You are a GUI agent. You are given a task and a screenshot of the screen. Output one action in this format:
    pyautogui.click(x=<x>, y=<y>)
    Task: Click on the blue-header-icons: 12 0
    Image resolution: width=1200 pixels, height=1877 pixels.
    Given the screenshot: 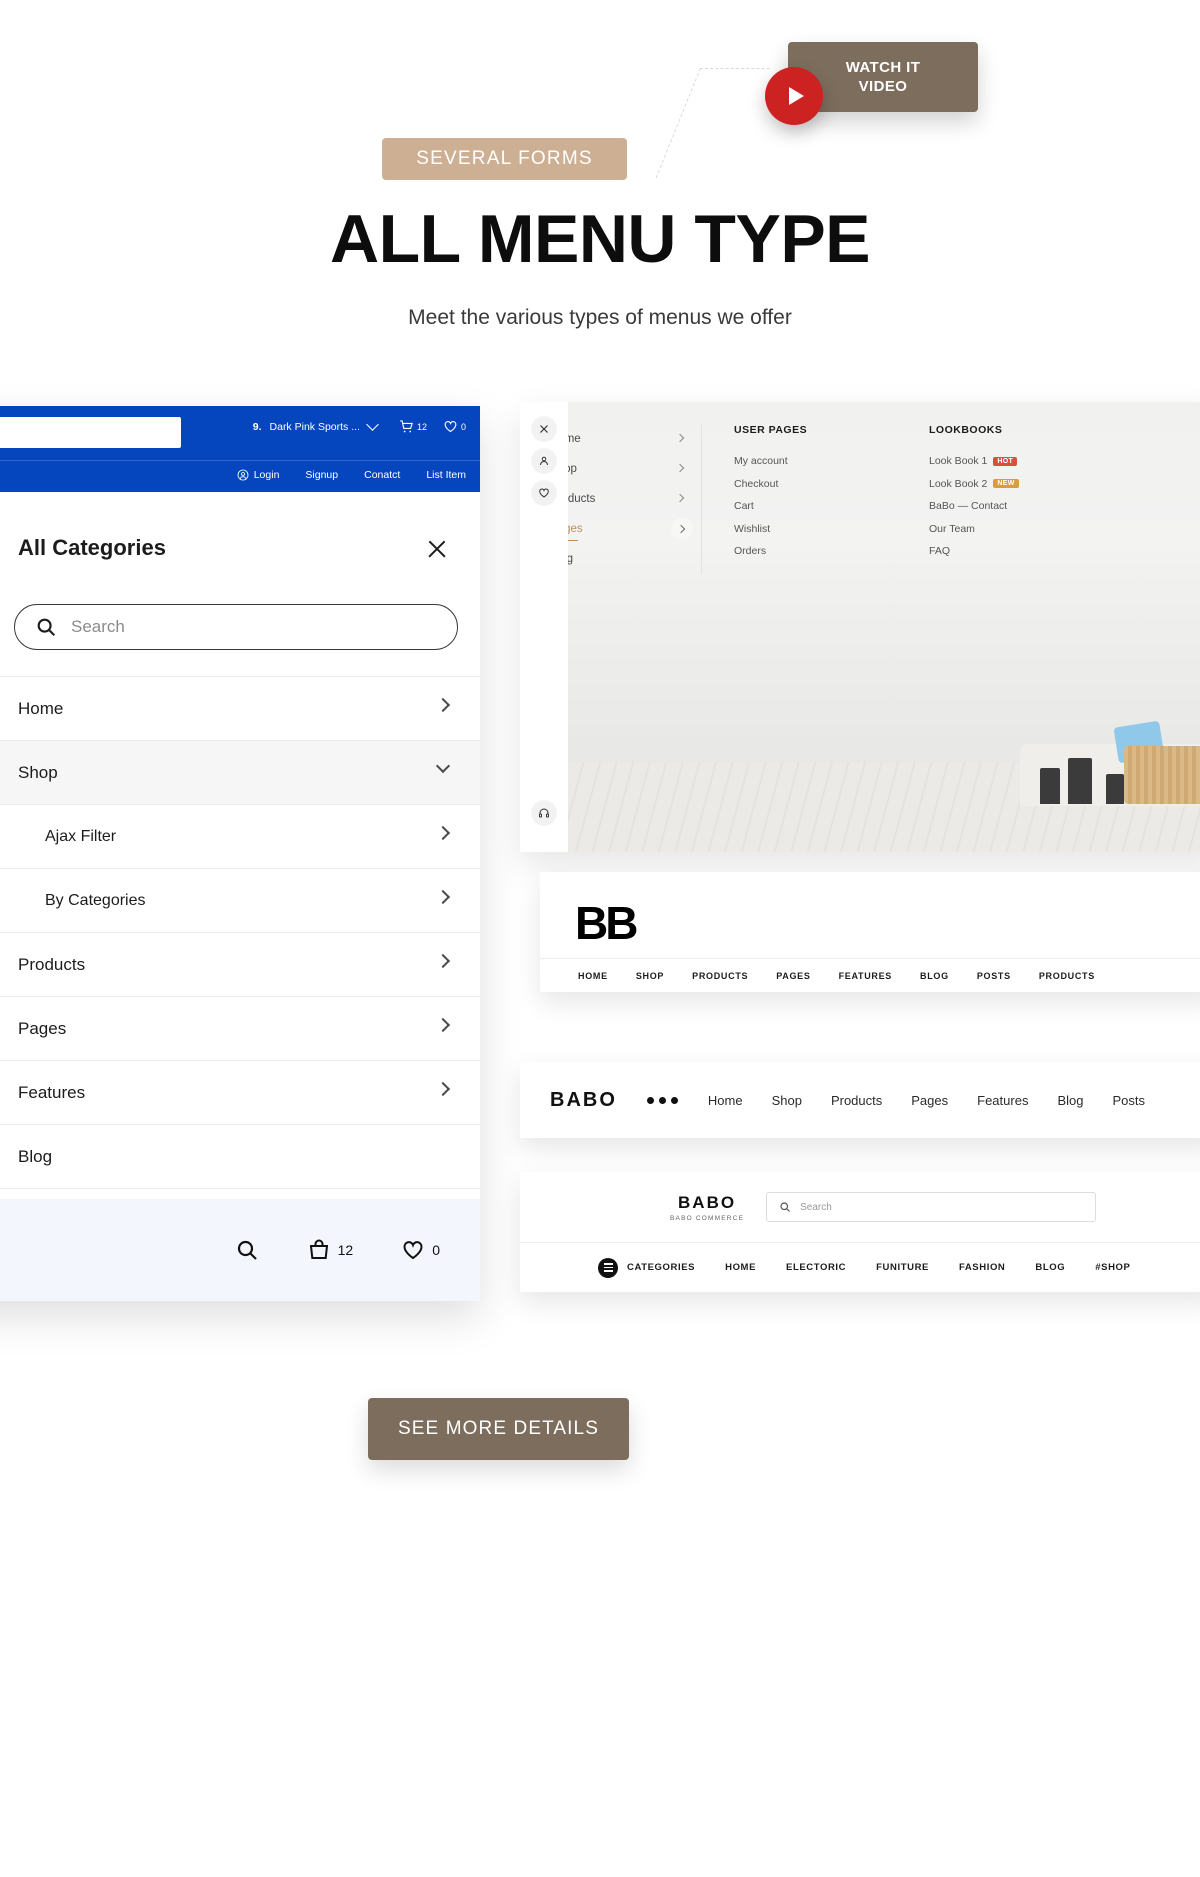 What is the action you would take?
    pyautogui.click(x=432, y=426)
    